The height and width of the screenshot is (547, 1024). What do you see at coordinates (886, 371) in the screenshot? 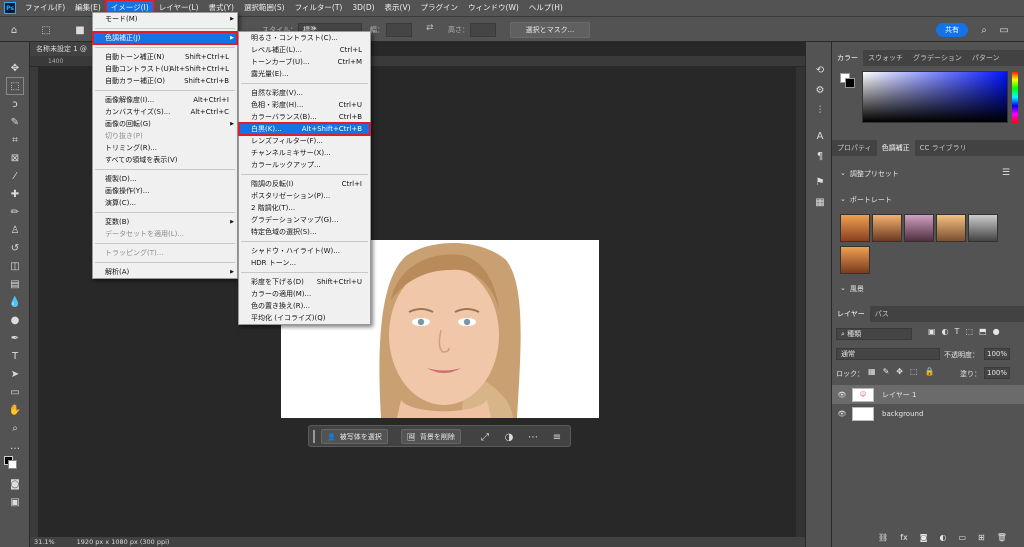
I see `lock-paint-icon: ✎` at bounding box center [886, 371].